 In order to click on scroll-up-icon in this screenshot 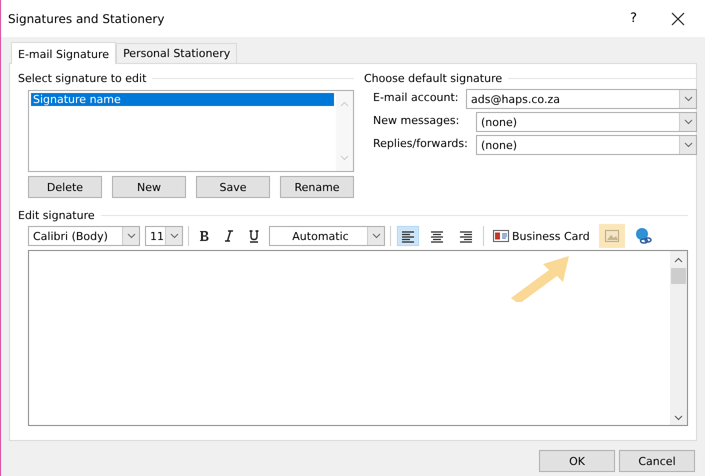, I will do `click(678, 260)`.